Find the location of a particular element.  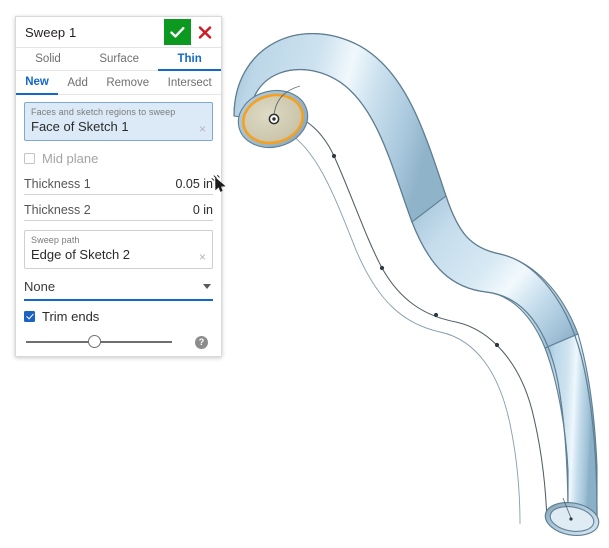

sweep-path-label: Sweep path is located at coordinates (55, 240).